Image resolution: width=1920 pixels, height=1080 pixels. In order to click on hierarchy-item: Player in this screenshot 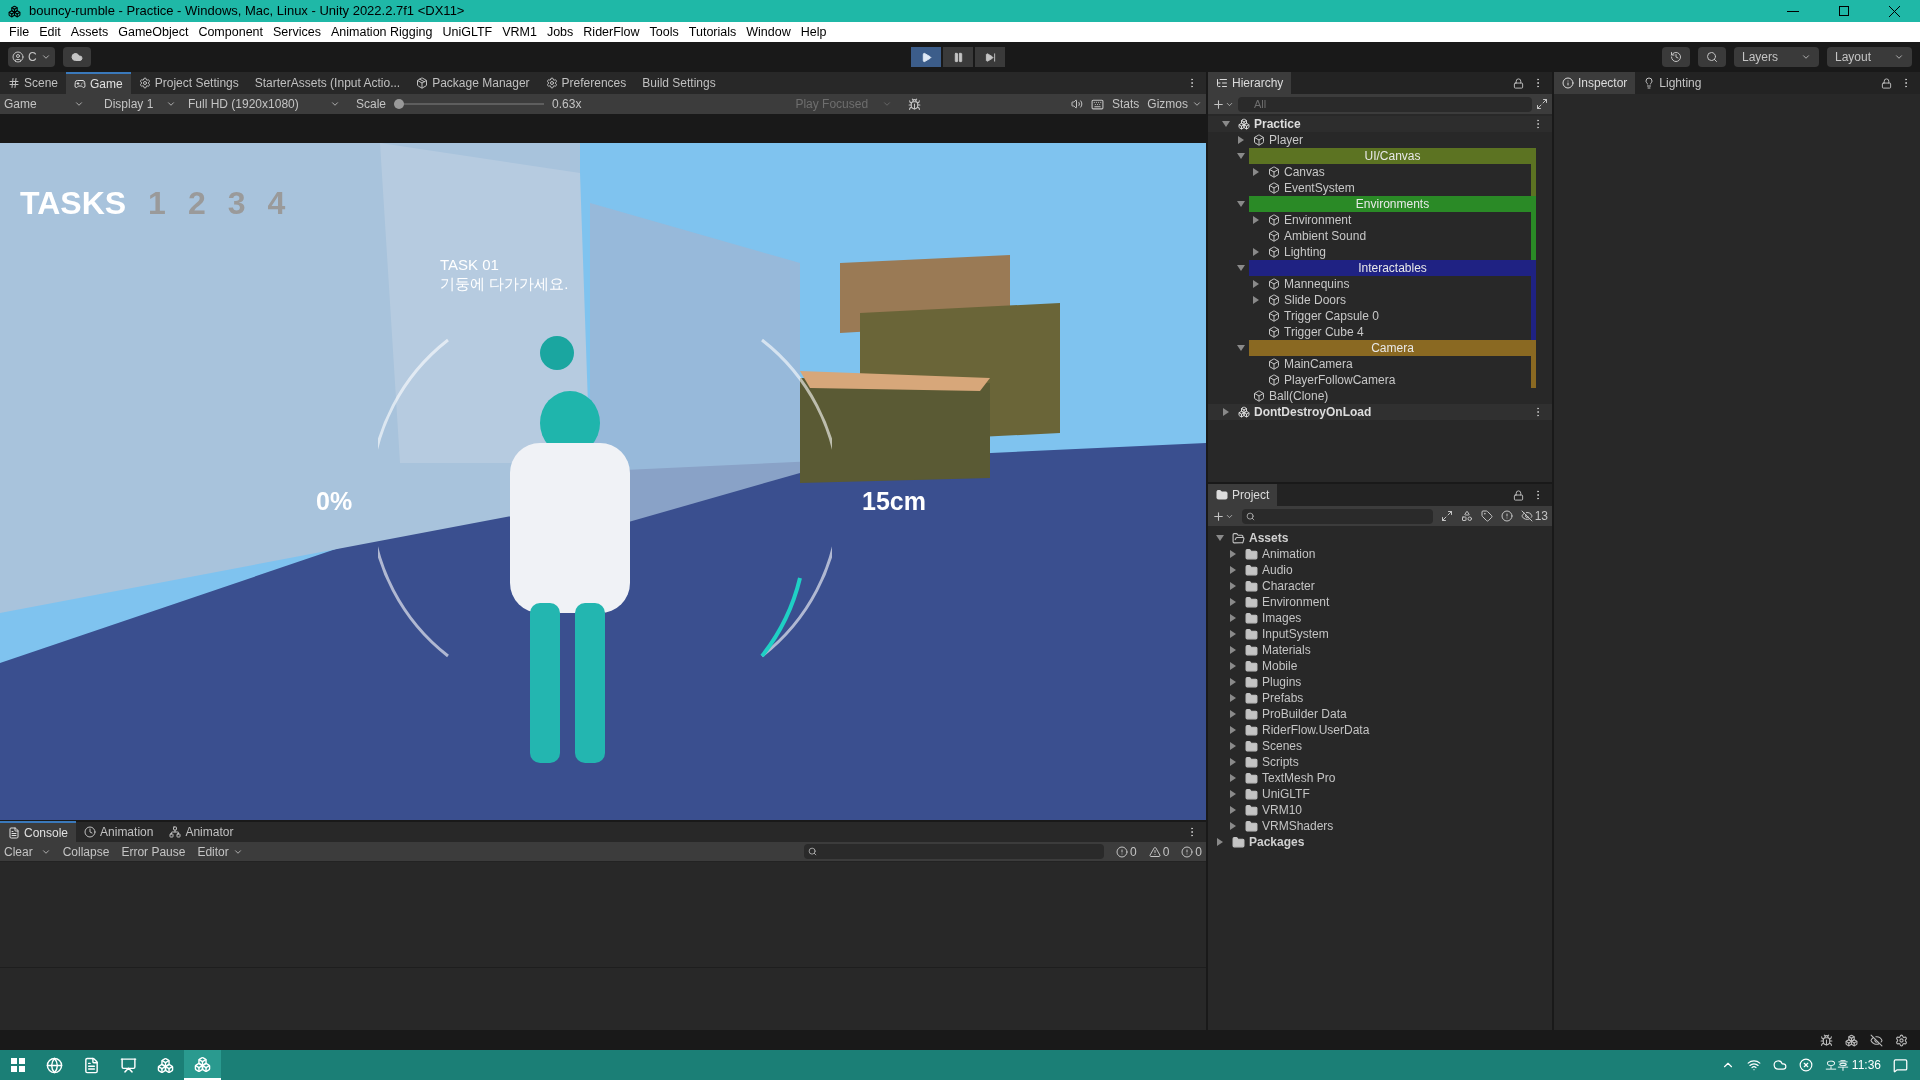, I will do `click(1286, 140)`.